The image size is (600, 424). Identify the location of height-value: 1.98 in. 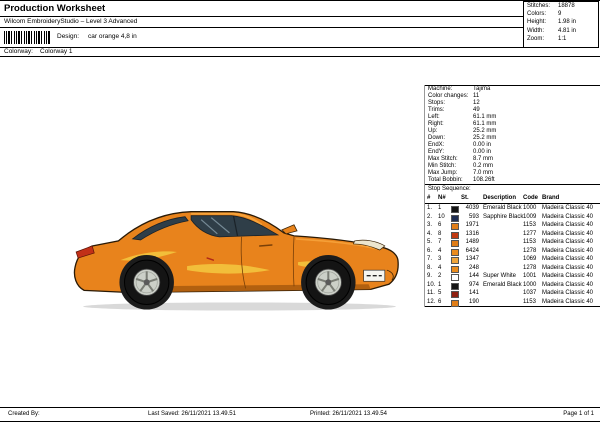
(567, 22).